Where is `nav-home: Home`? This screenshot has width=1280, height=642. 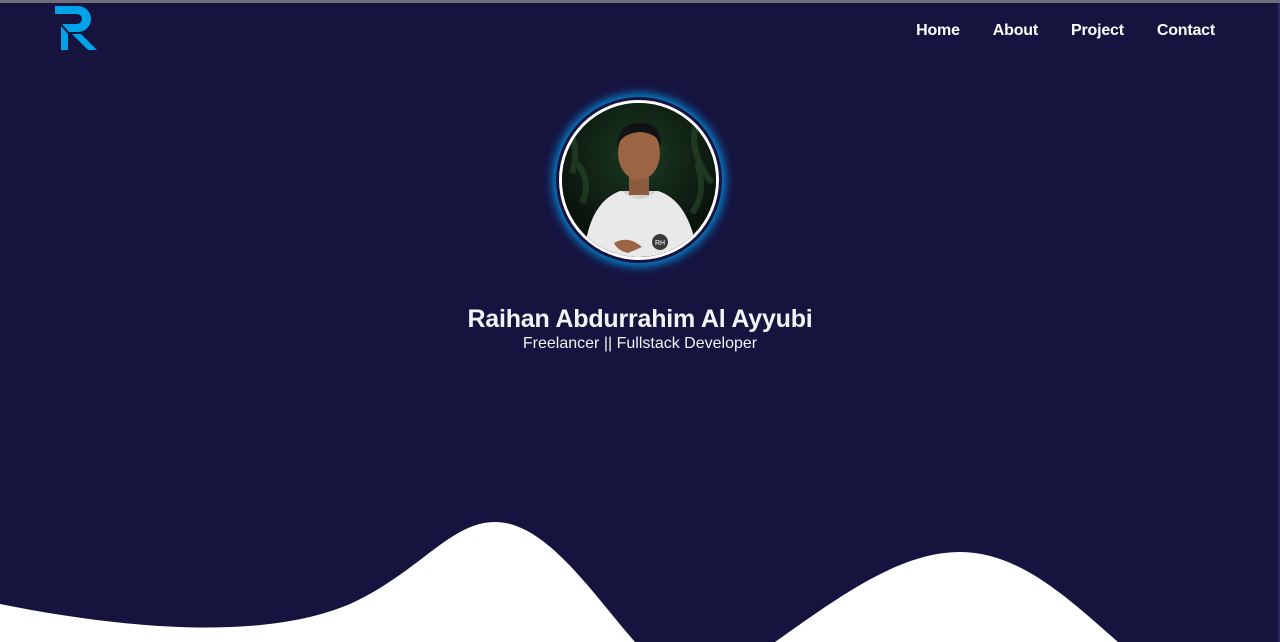
nav-home: Home is located at coordinates (938, 31).